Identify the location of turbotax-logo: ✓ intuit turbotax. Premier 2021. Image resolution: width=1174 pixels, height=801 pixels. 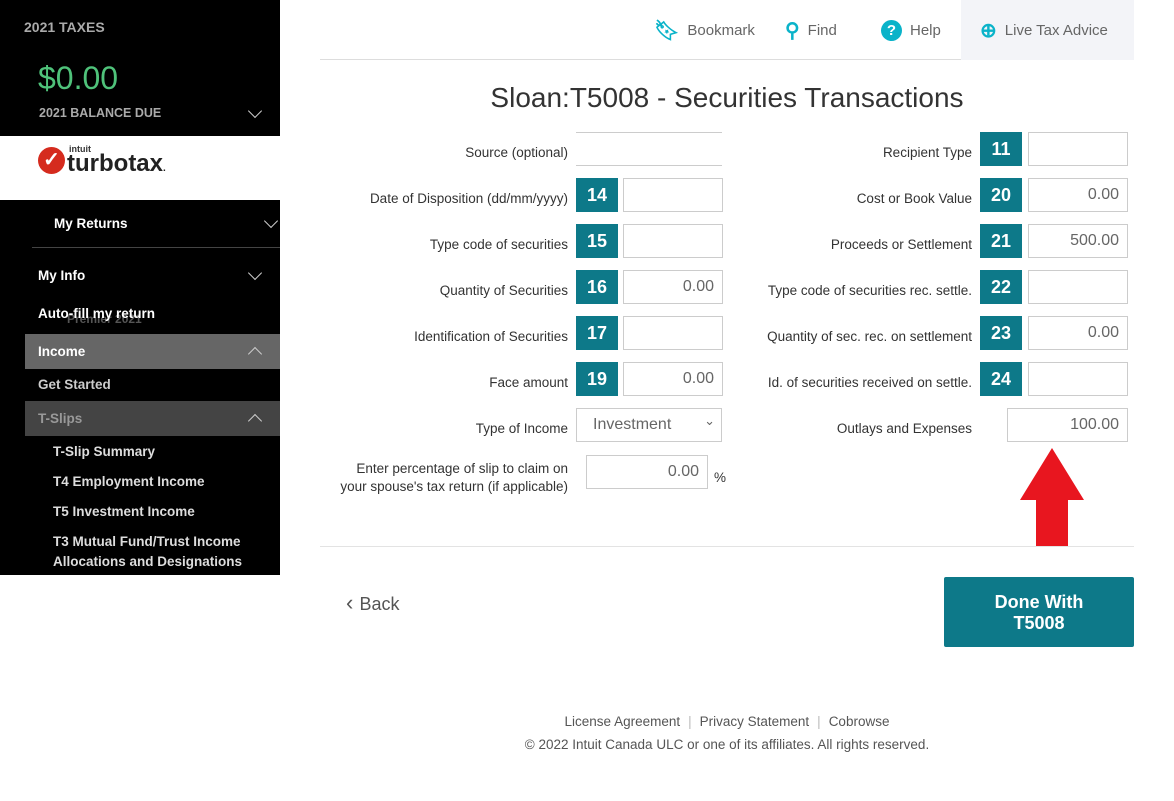
(140, 231).